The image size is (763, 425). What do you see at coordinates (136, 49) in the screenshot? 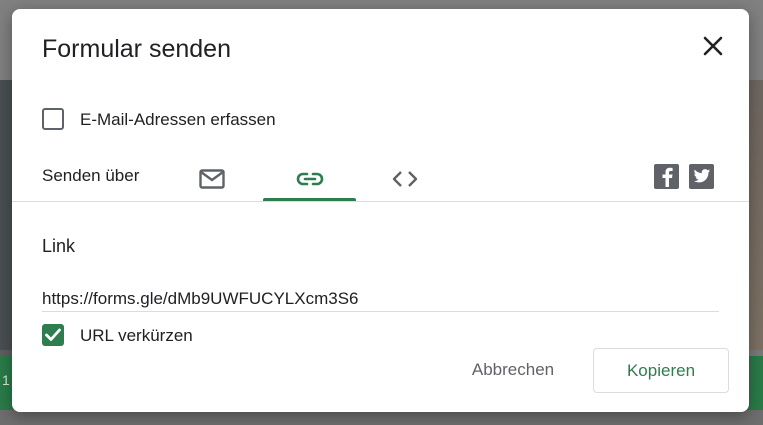
I see `dialog-title: Formular senden` at bounding box center [136, 49].